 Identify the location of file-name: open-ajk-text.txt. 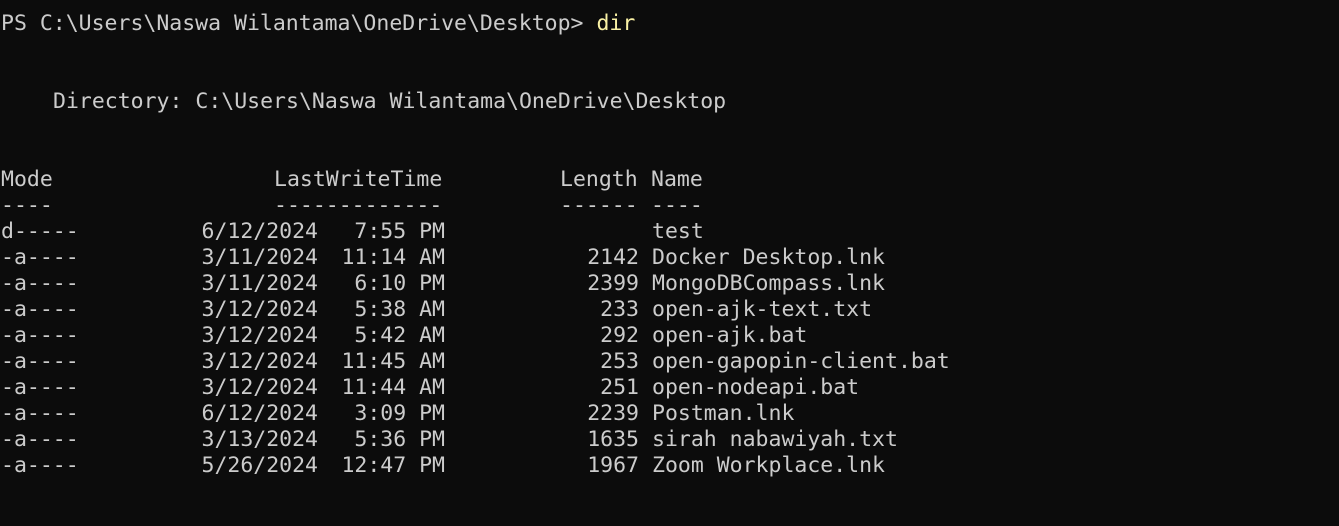
(762, 309).